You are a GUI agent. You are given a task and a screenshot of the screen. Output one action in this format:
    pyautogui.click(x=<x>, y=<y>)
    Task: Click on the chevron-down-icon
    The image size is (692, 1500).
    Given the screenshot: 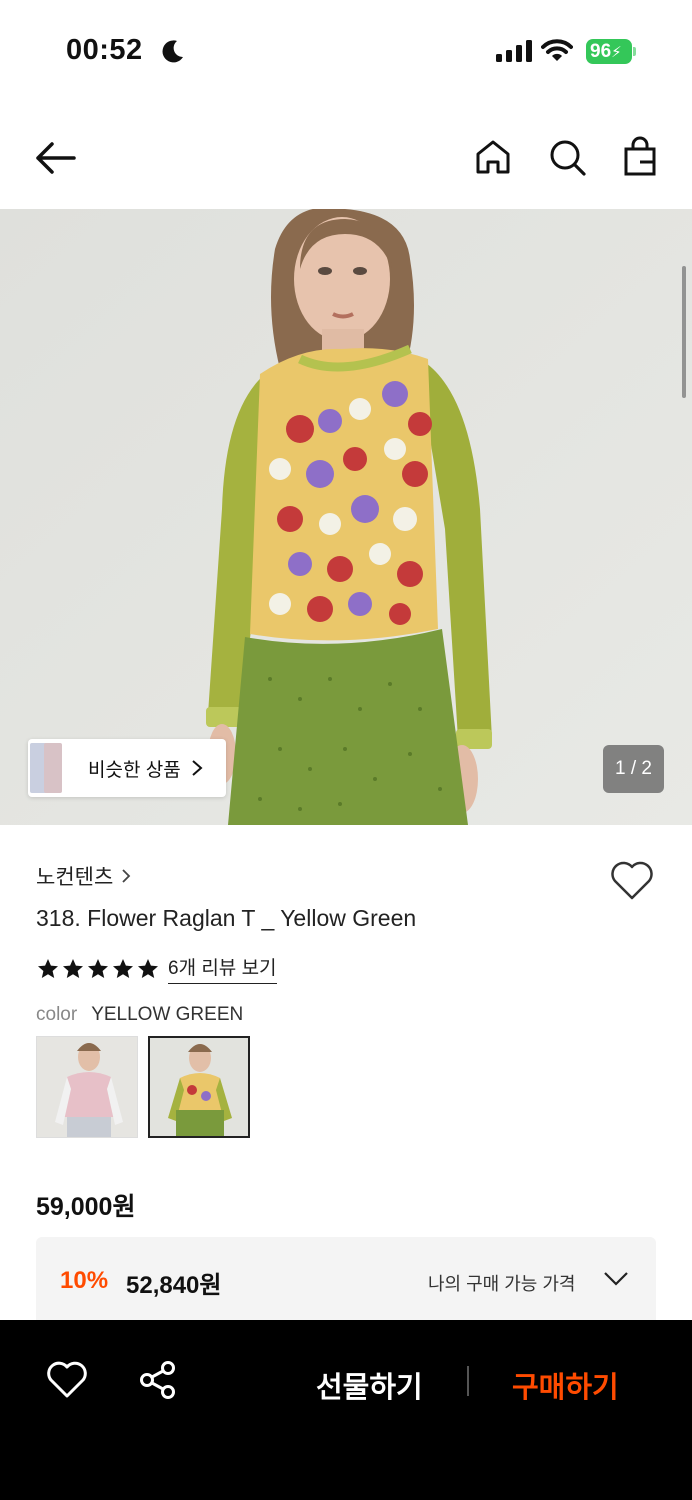 What is the action you would take?
    pyautogui.click(x=616, y=1279)
    